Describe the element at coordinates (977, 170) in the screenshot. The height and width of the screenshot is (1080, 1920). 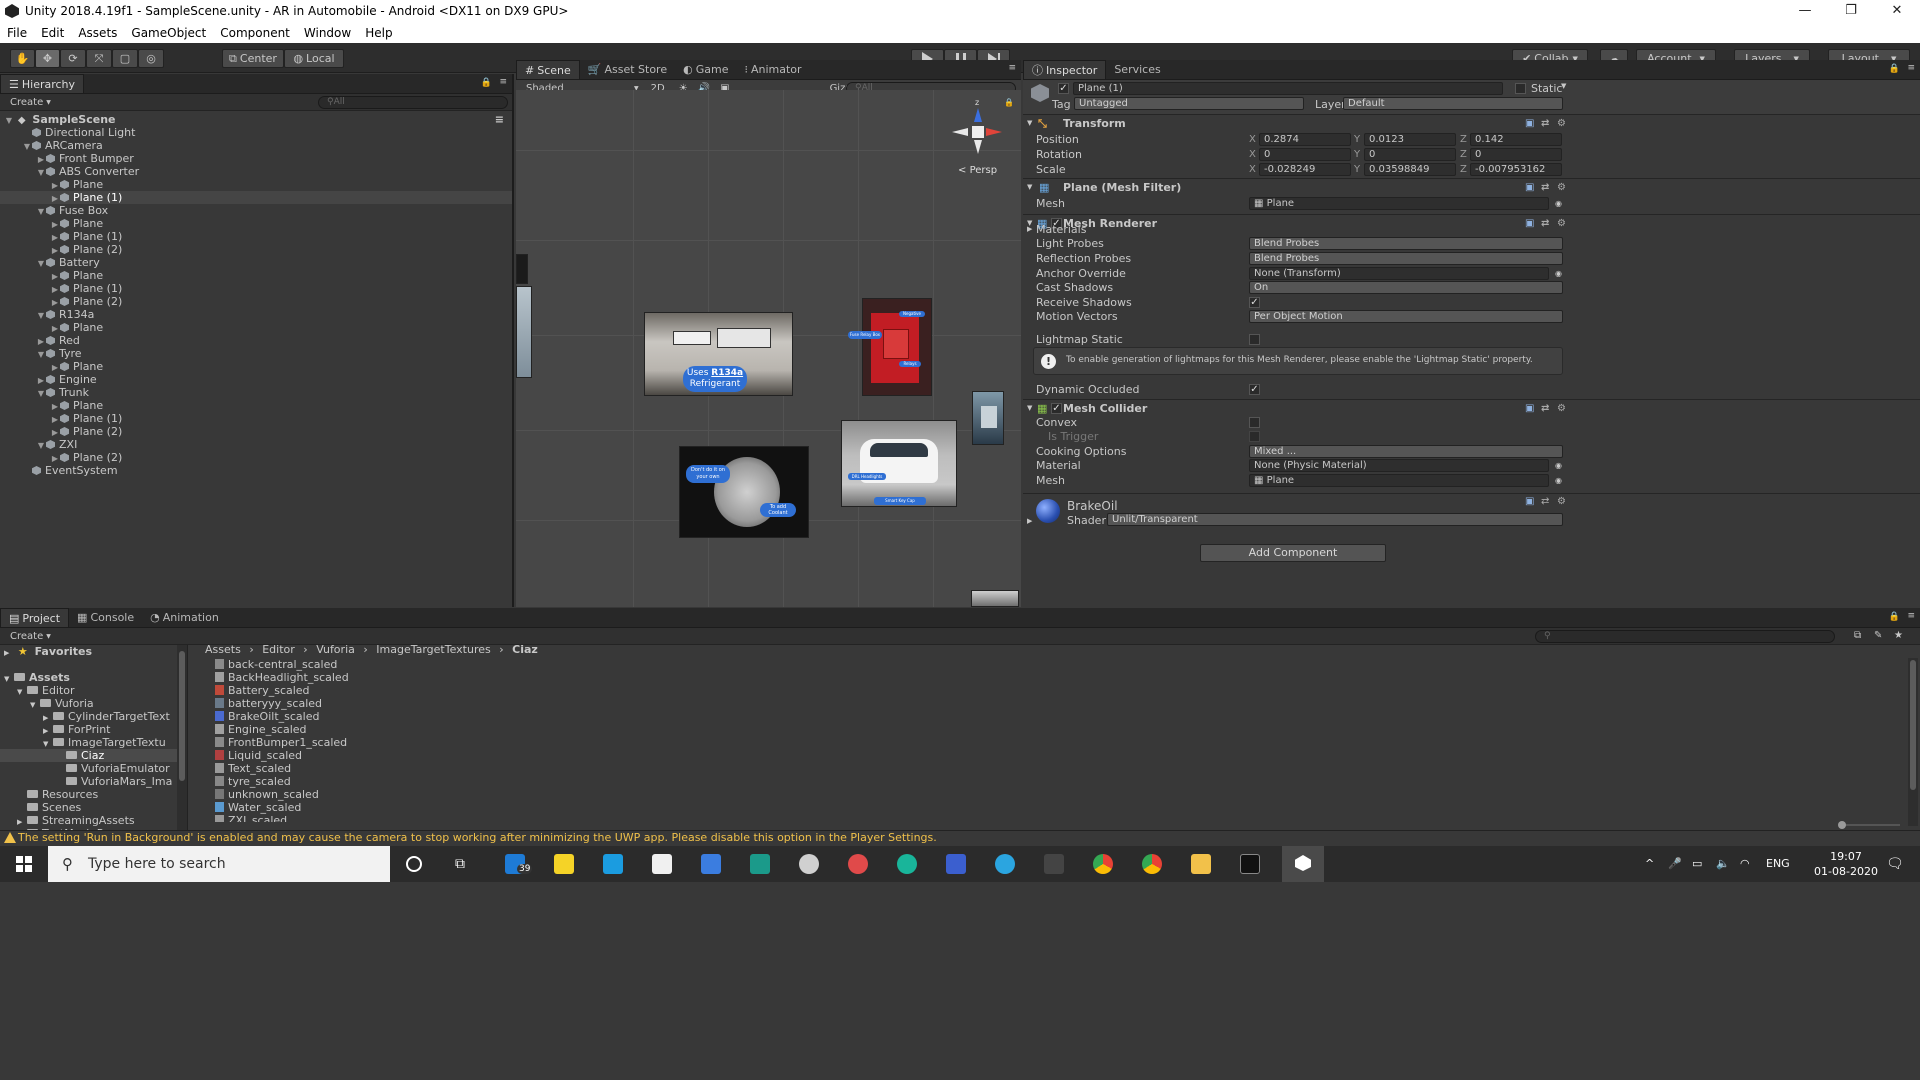
I see `persp-label: < Persp` at that location.